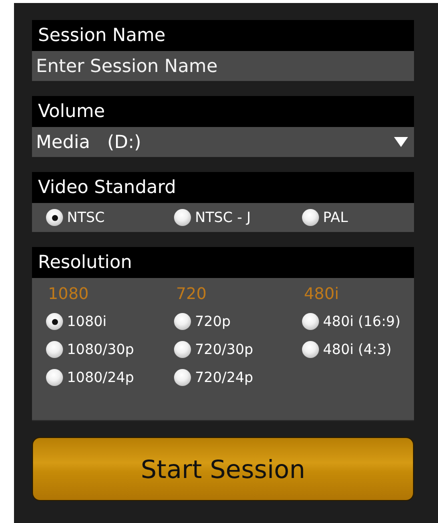 The image size is (438, 523). I want to click on radio-button: 1080i, so click(76, 321).